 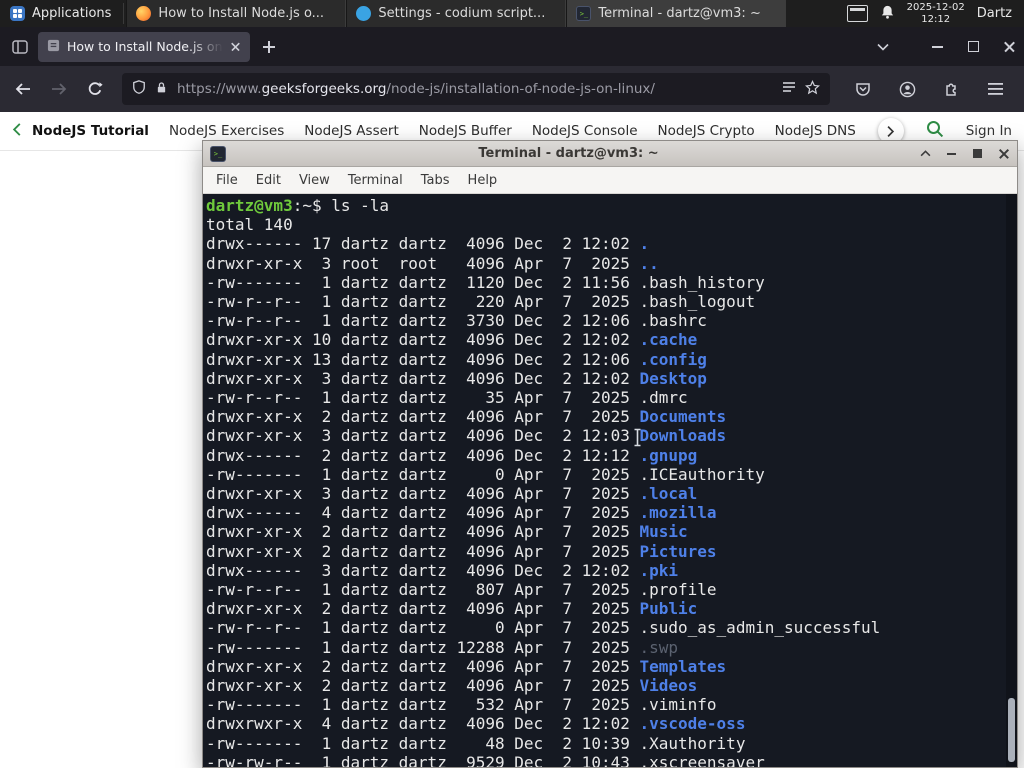 I want to click on menu-file: File, so click(x=227, y=180).